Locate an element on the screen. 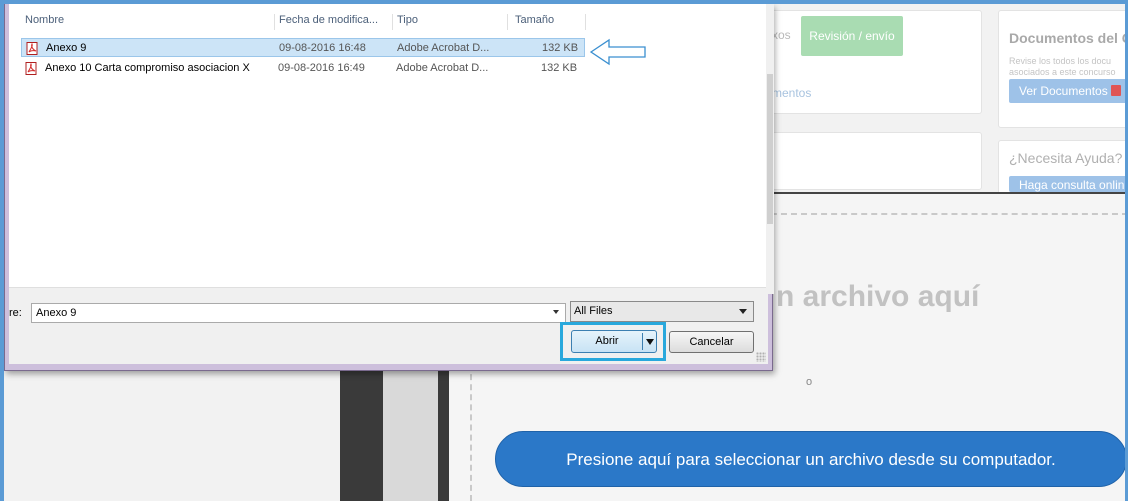 The image size is (1128, 501). cancel-button: Cancelar is located at coordinates (711, 342).